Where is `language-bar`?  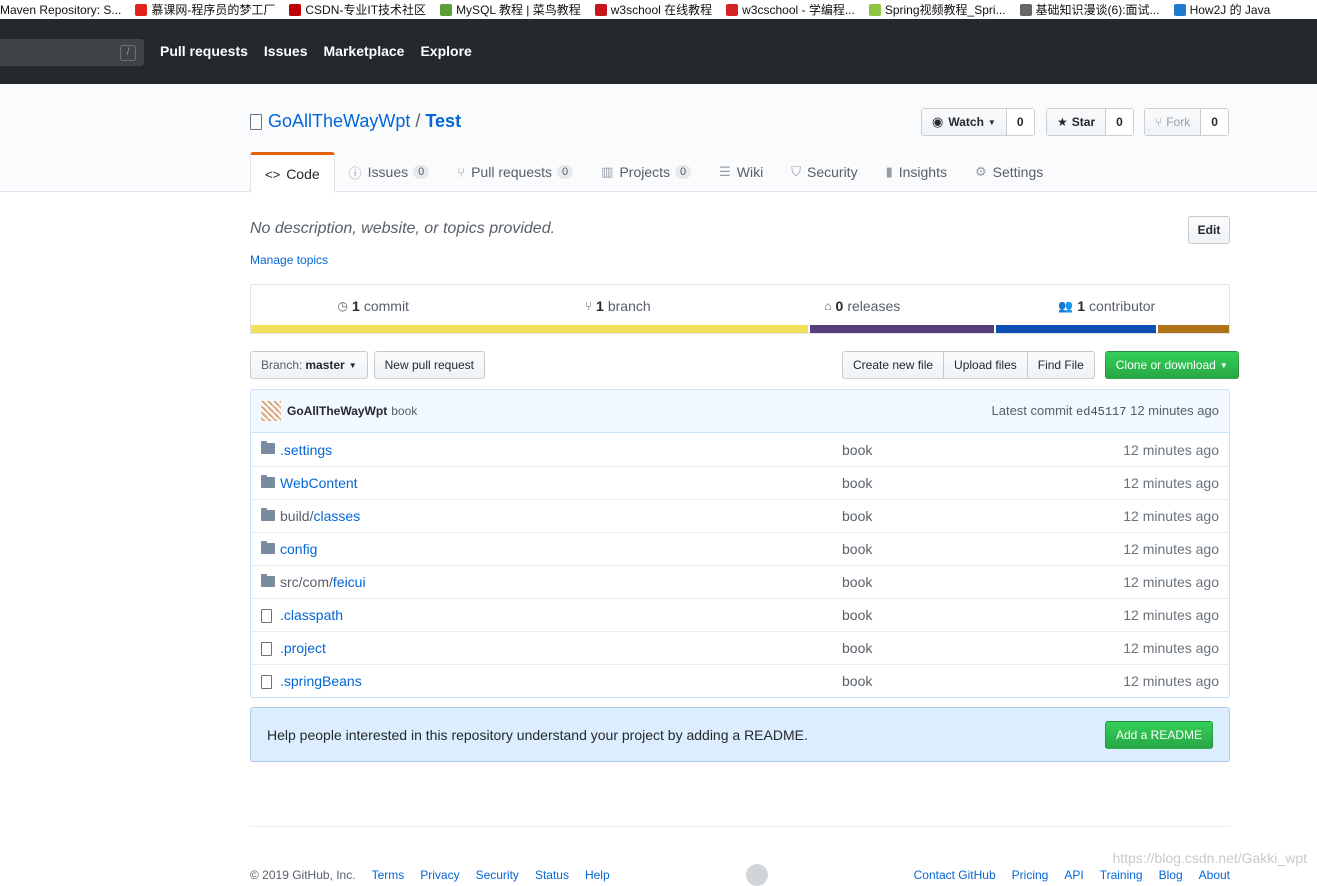 language-bar is located at coordinates (740, 329).